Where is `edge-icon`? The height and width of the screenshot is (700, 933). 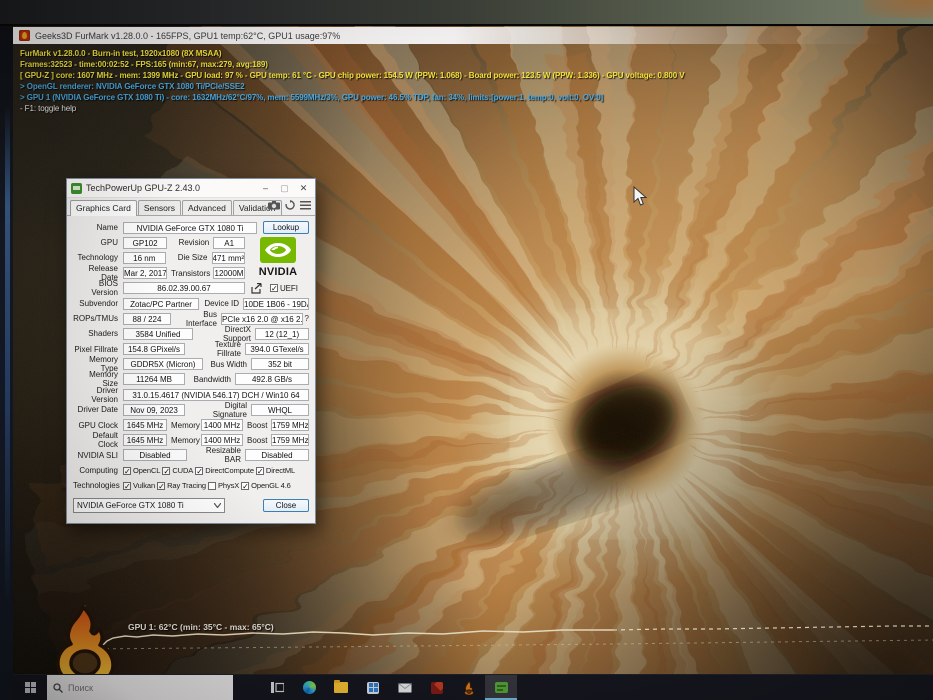 edge-icon is located at coordinates (309, 687).